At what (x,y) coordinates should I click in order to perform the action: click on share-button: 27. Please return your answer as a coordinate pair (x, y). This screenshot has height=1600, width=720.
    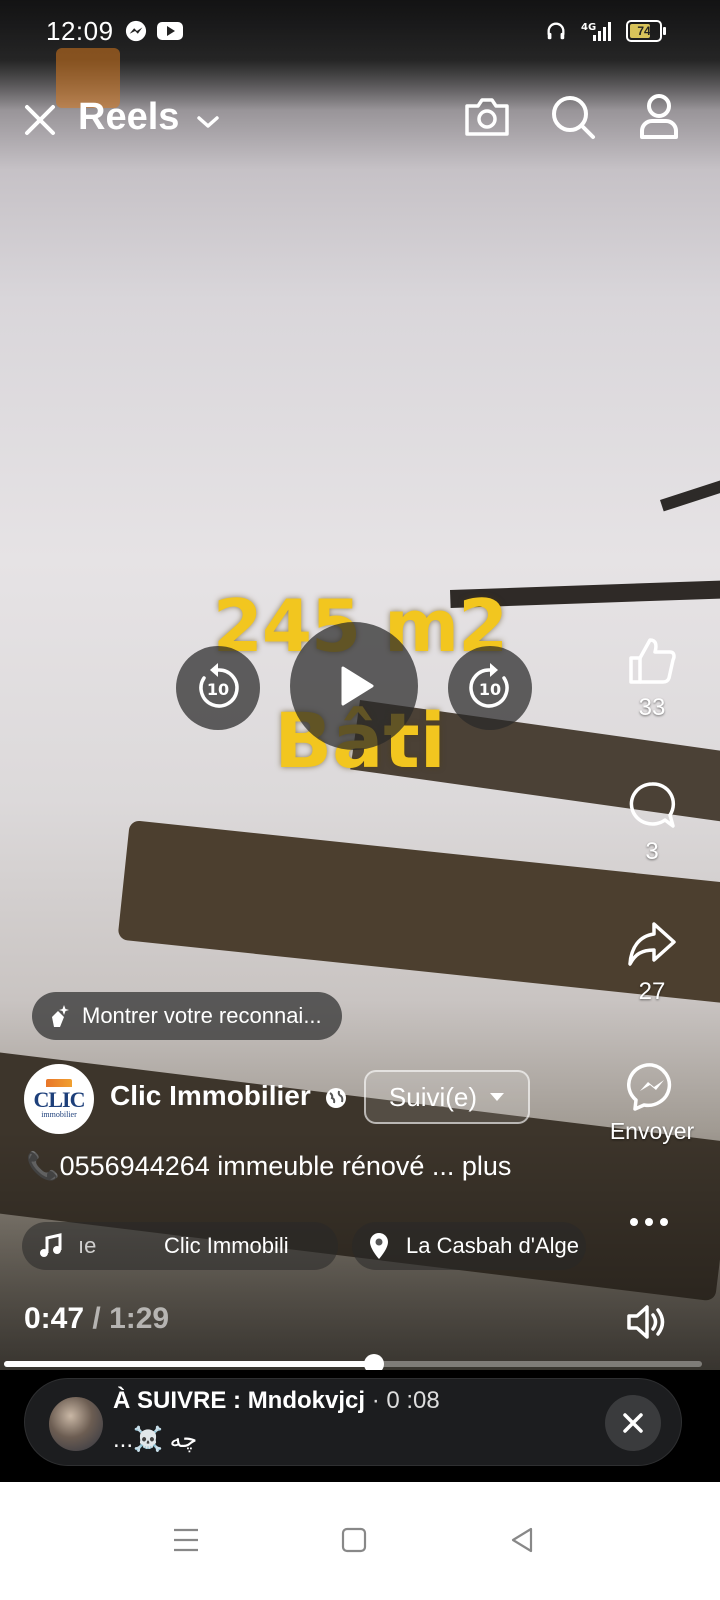
    Looking at the image, I should click on (652, 963).